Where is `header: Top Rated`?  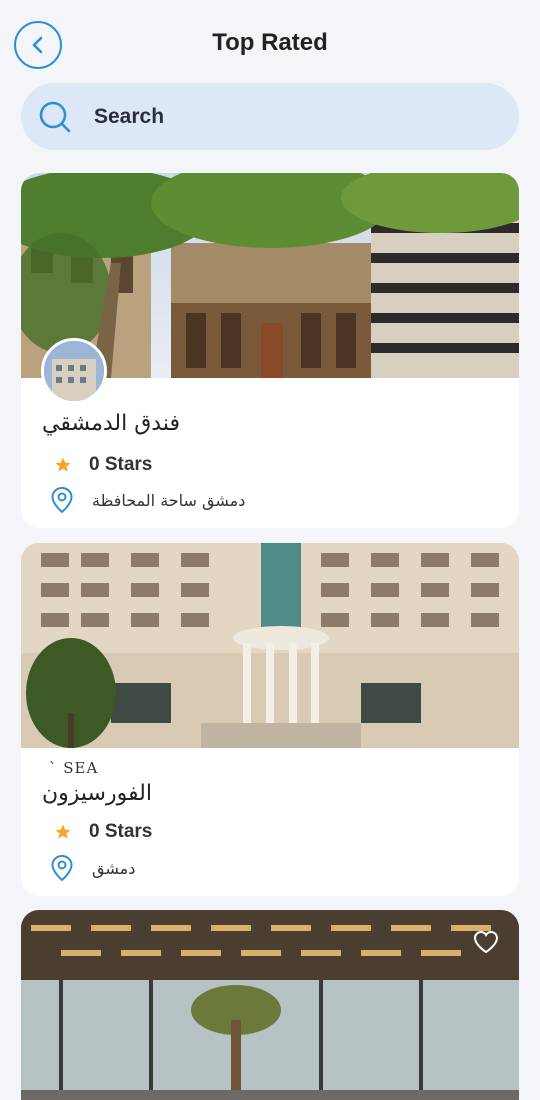
header: Top Rated is located at coordinates (270, 42).